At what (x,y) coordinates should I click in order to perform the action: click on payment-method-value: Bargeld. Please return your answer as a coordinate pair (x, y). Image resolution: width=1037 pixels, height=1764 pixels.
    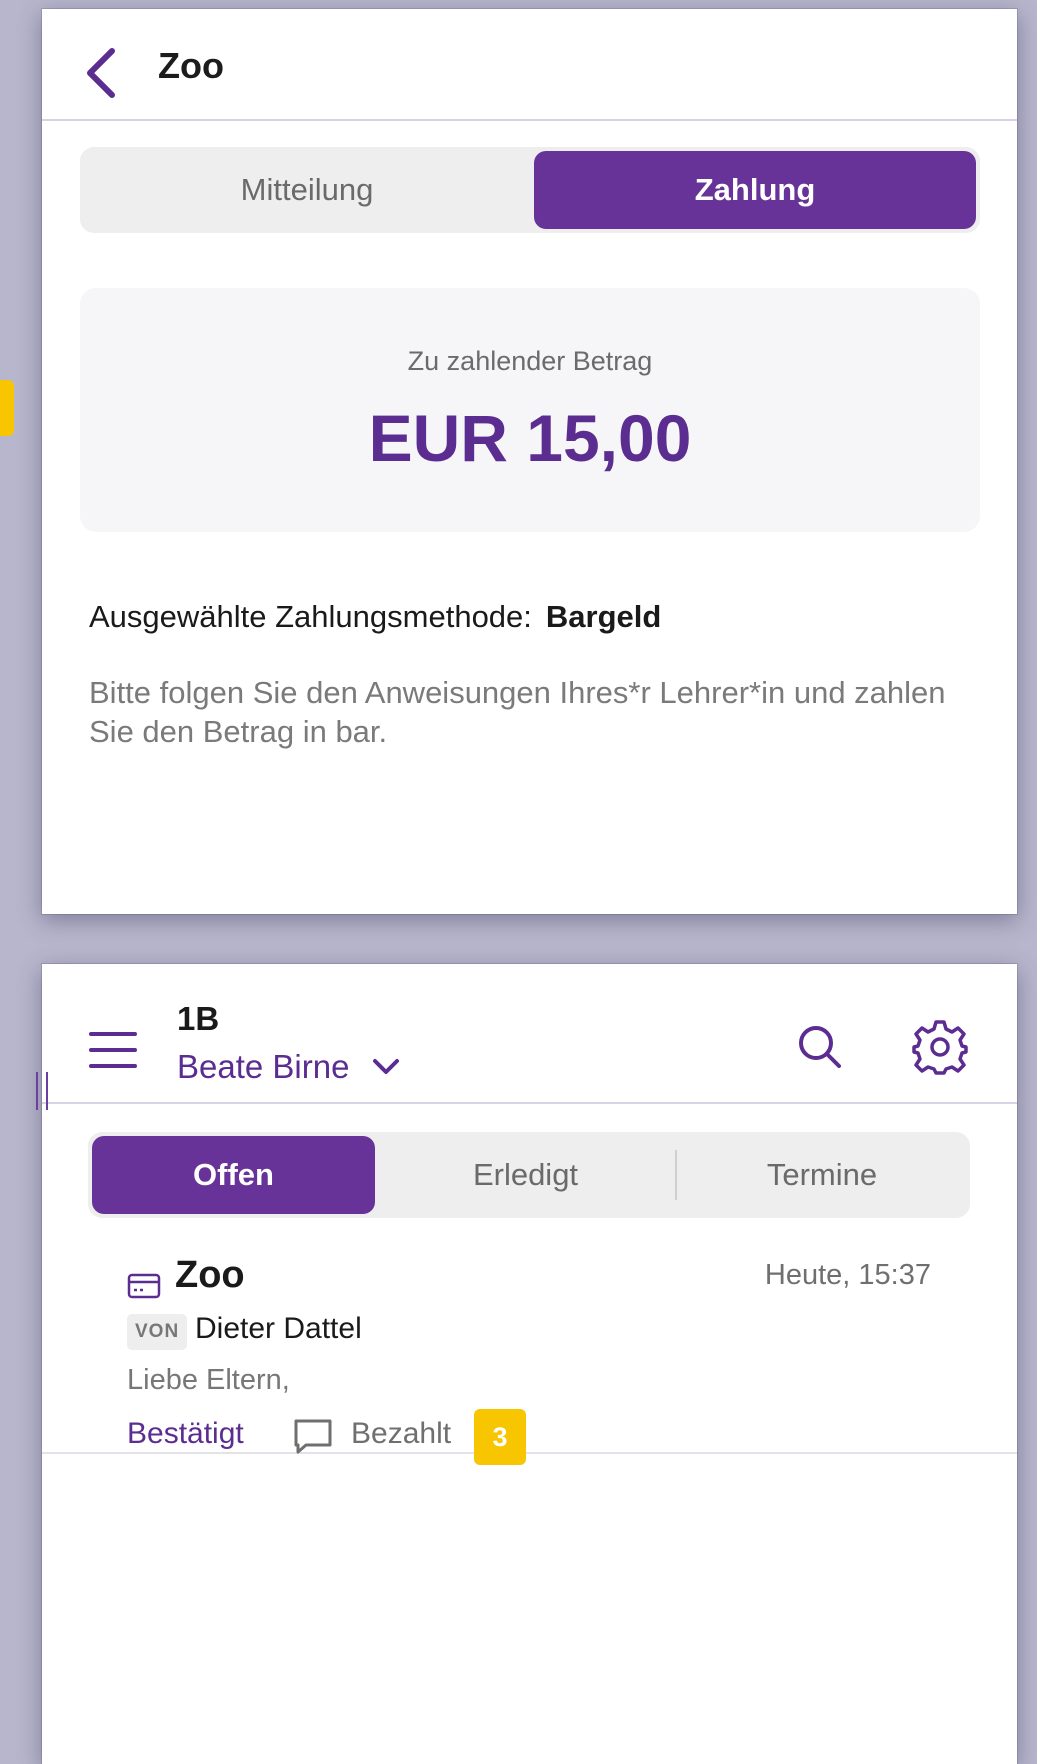
    Looking at the image, I should click on (603, 616).